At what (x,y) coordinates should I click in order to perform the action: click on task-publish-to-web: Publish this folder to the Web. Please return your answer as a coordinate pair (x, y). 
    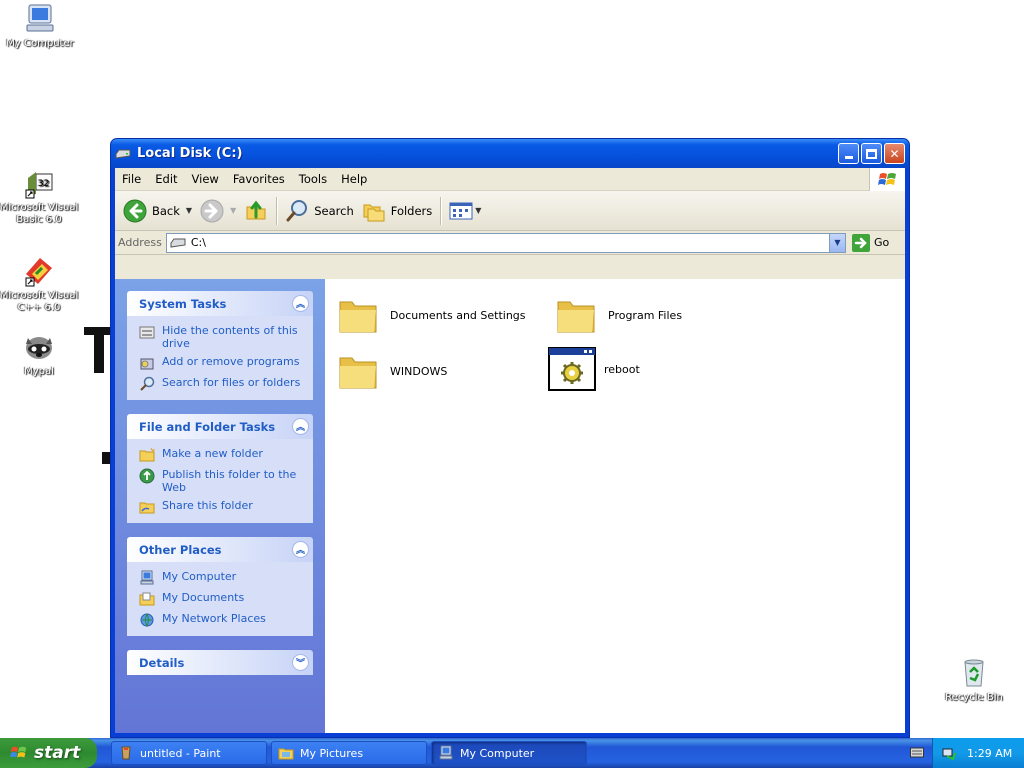
    Looking at the image, I should click on (222, 481).